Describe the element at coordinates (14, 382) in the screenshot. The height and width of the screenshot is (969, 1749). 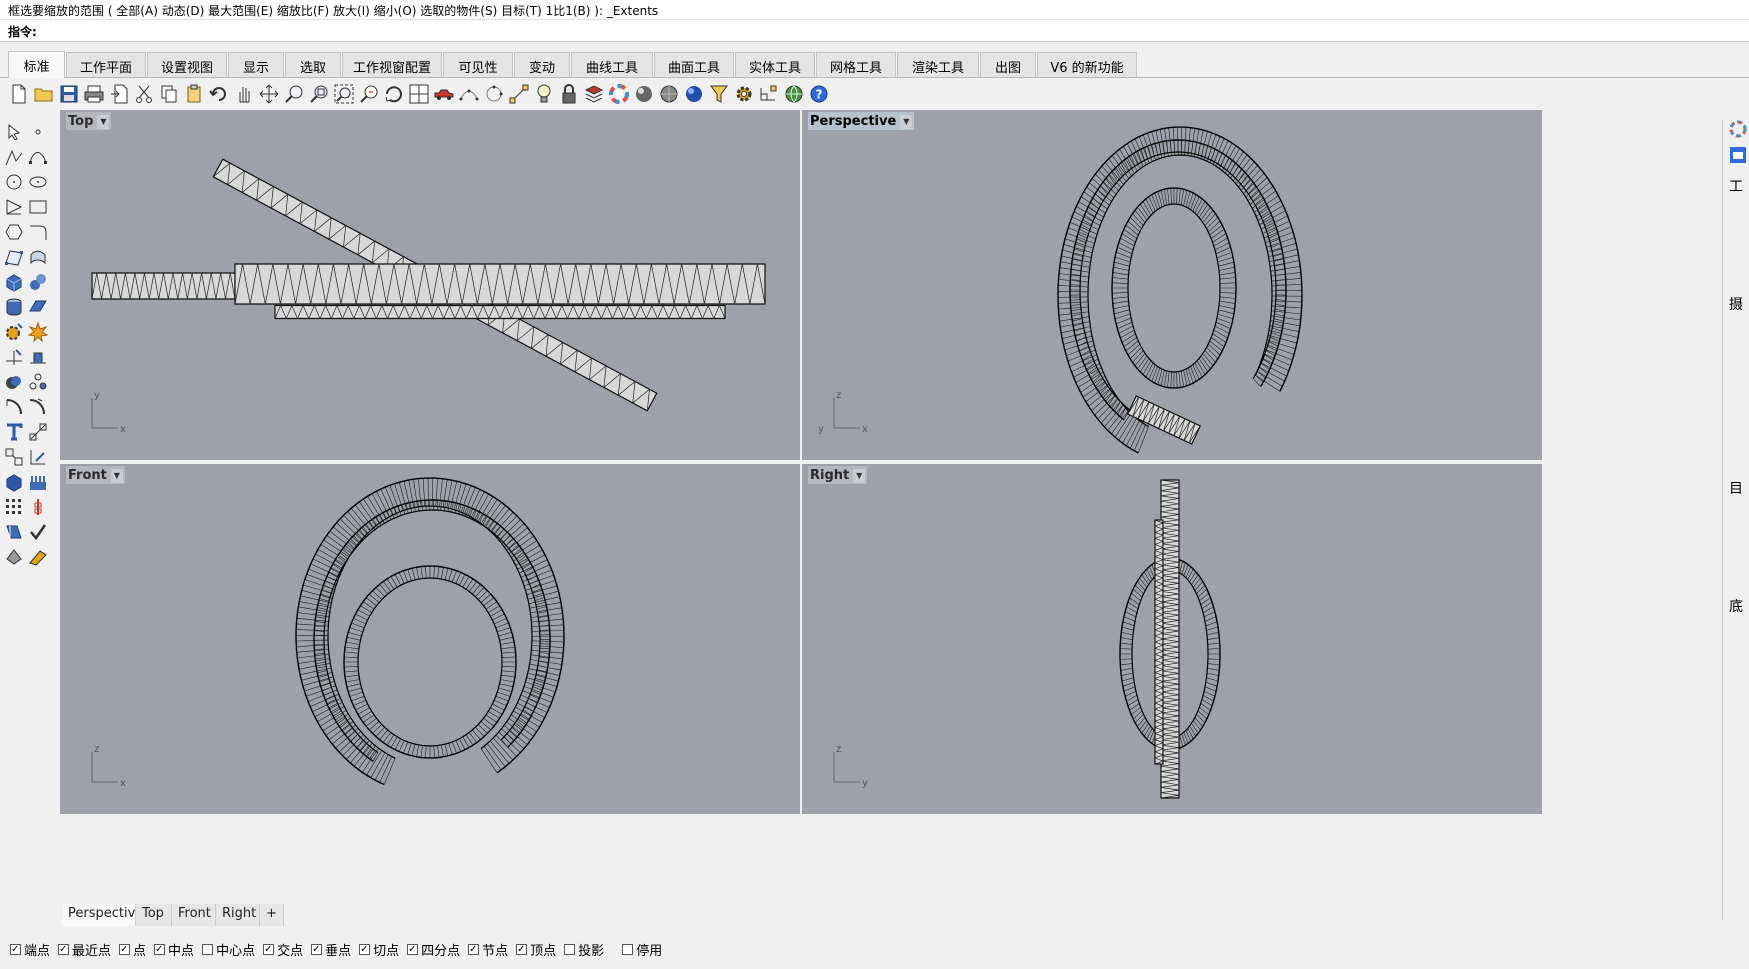
I see `boolean-union-icon` at that location.